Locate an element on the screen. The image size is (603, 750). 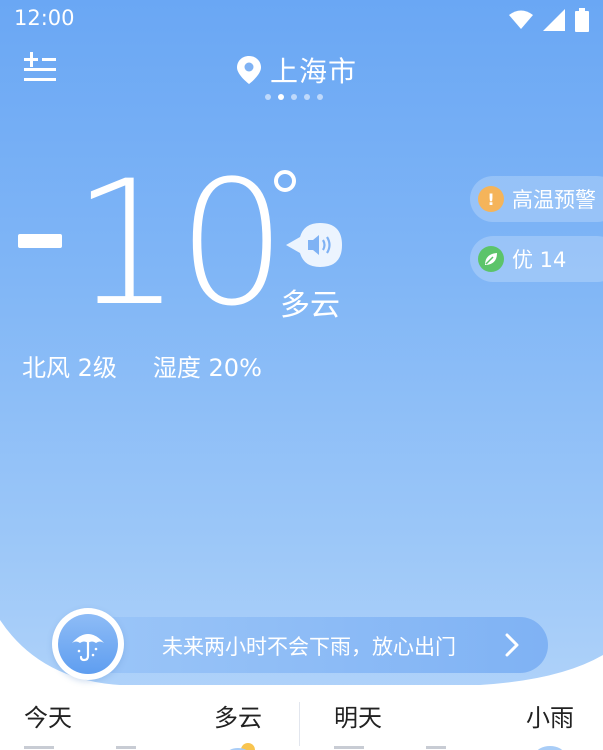
forecast-tomorrow-label: 明天 is located at coordinates (358, 715).